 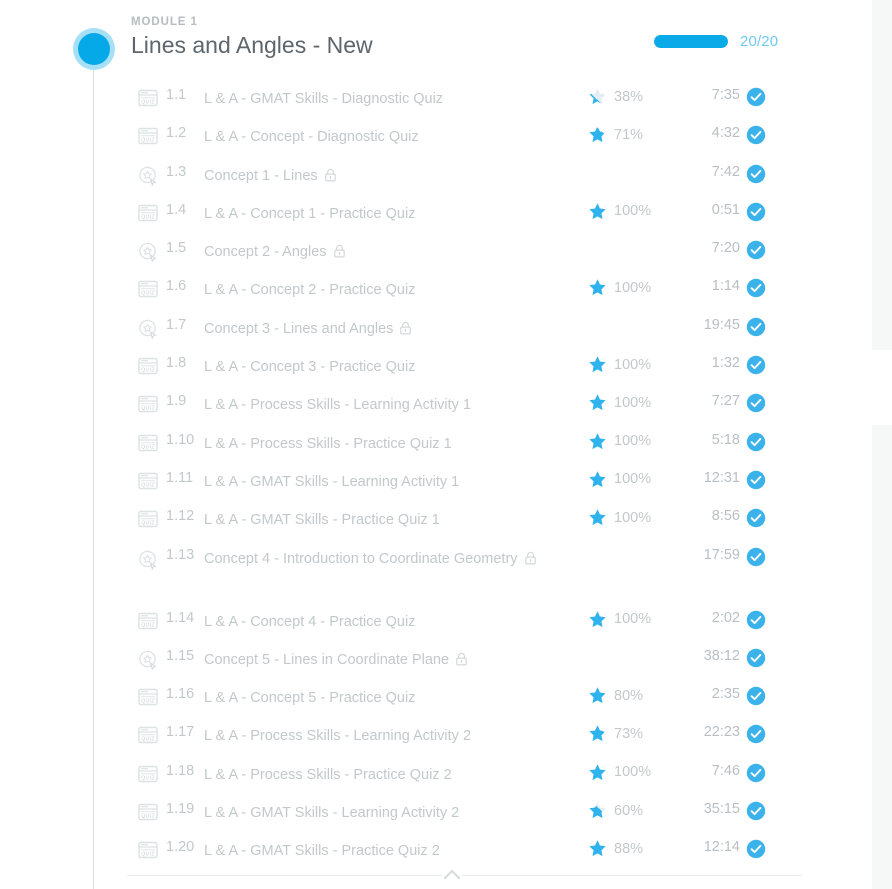 I want to click on lesson-title: L & A - Concept 1 - Practice Quiz, so click(x=384, y=214).